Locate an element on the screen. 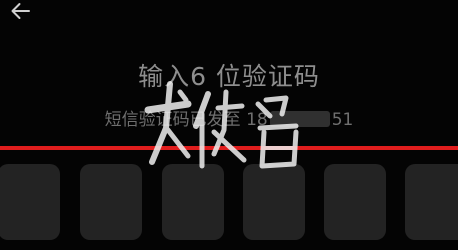  accent-divider-line is located at coordinates (229, 148).